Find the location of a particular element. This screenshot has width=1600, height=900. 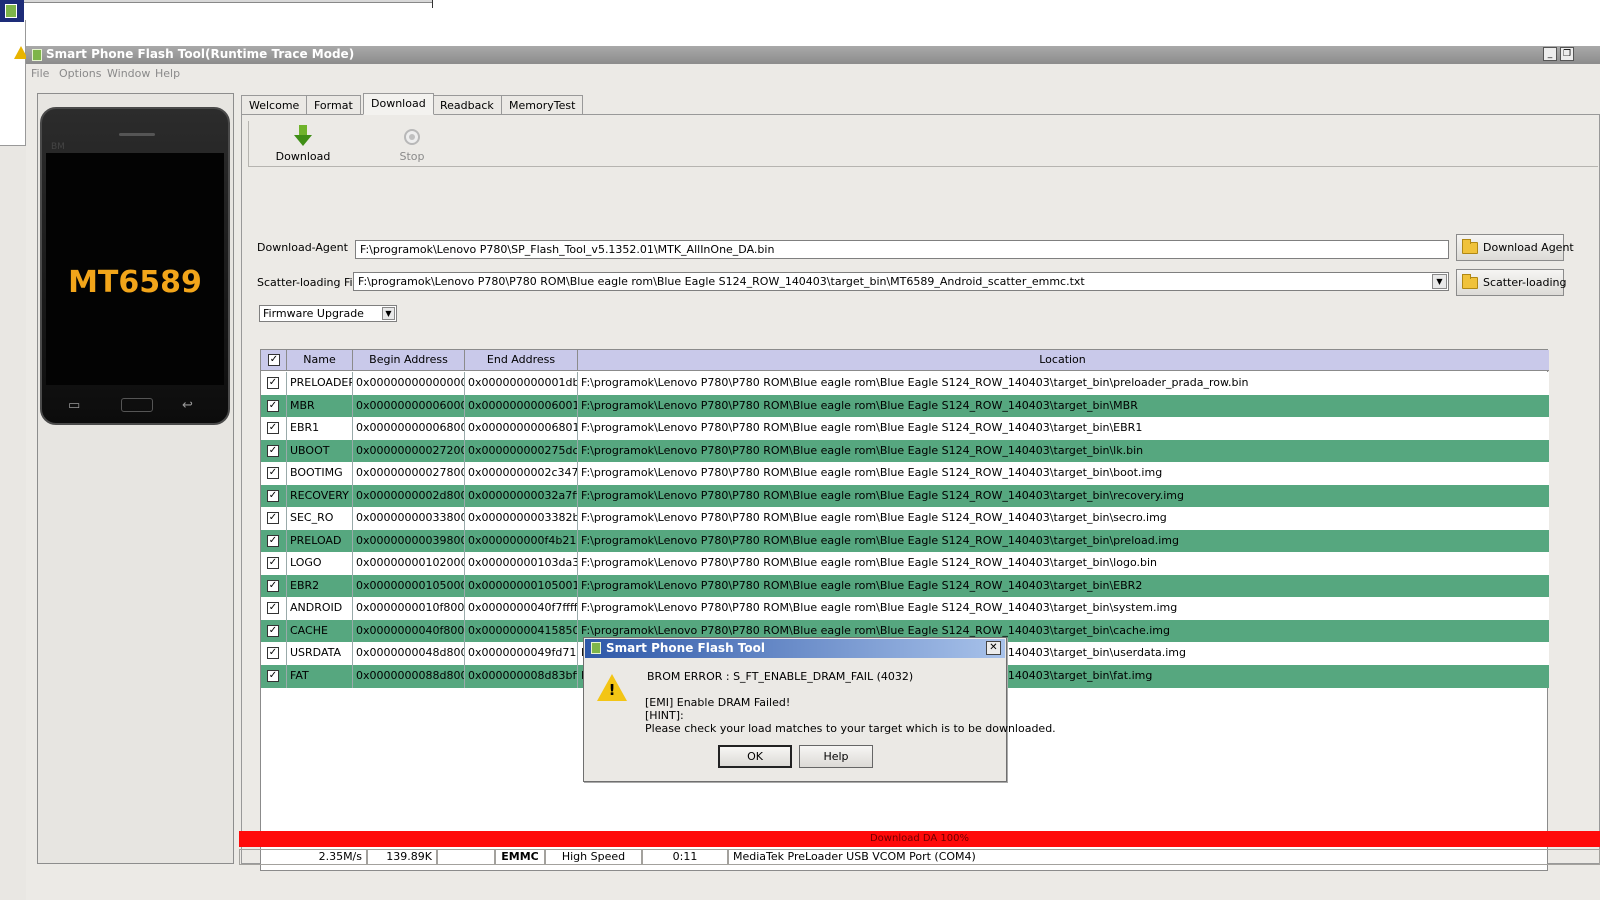

scatter-loading-button-label: Scatter-loading is located at coordinates (1525, 282).